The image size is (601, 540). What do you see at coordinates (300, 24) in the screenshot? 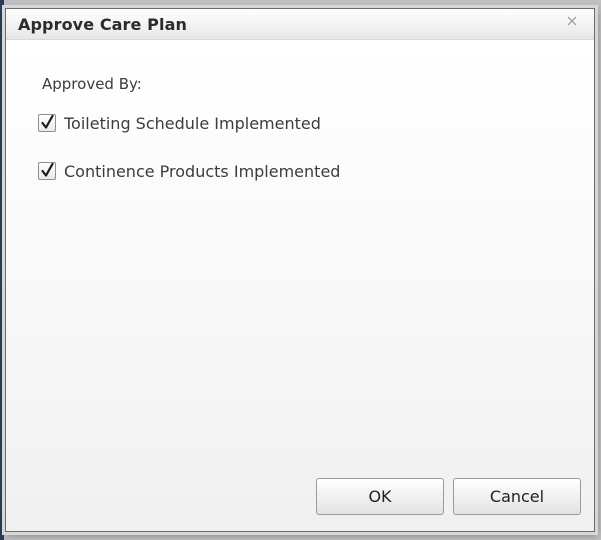
I see `dialog-titlebar: Approve Care Plan` at bounding box center [300, 24].